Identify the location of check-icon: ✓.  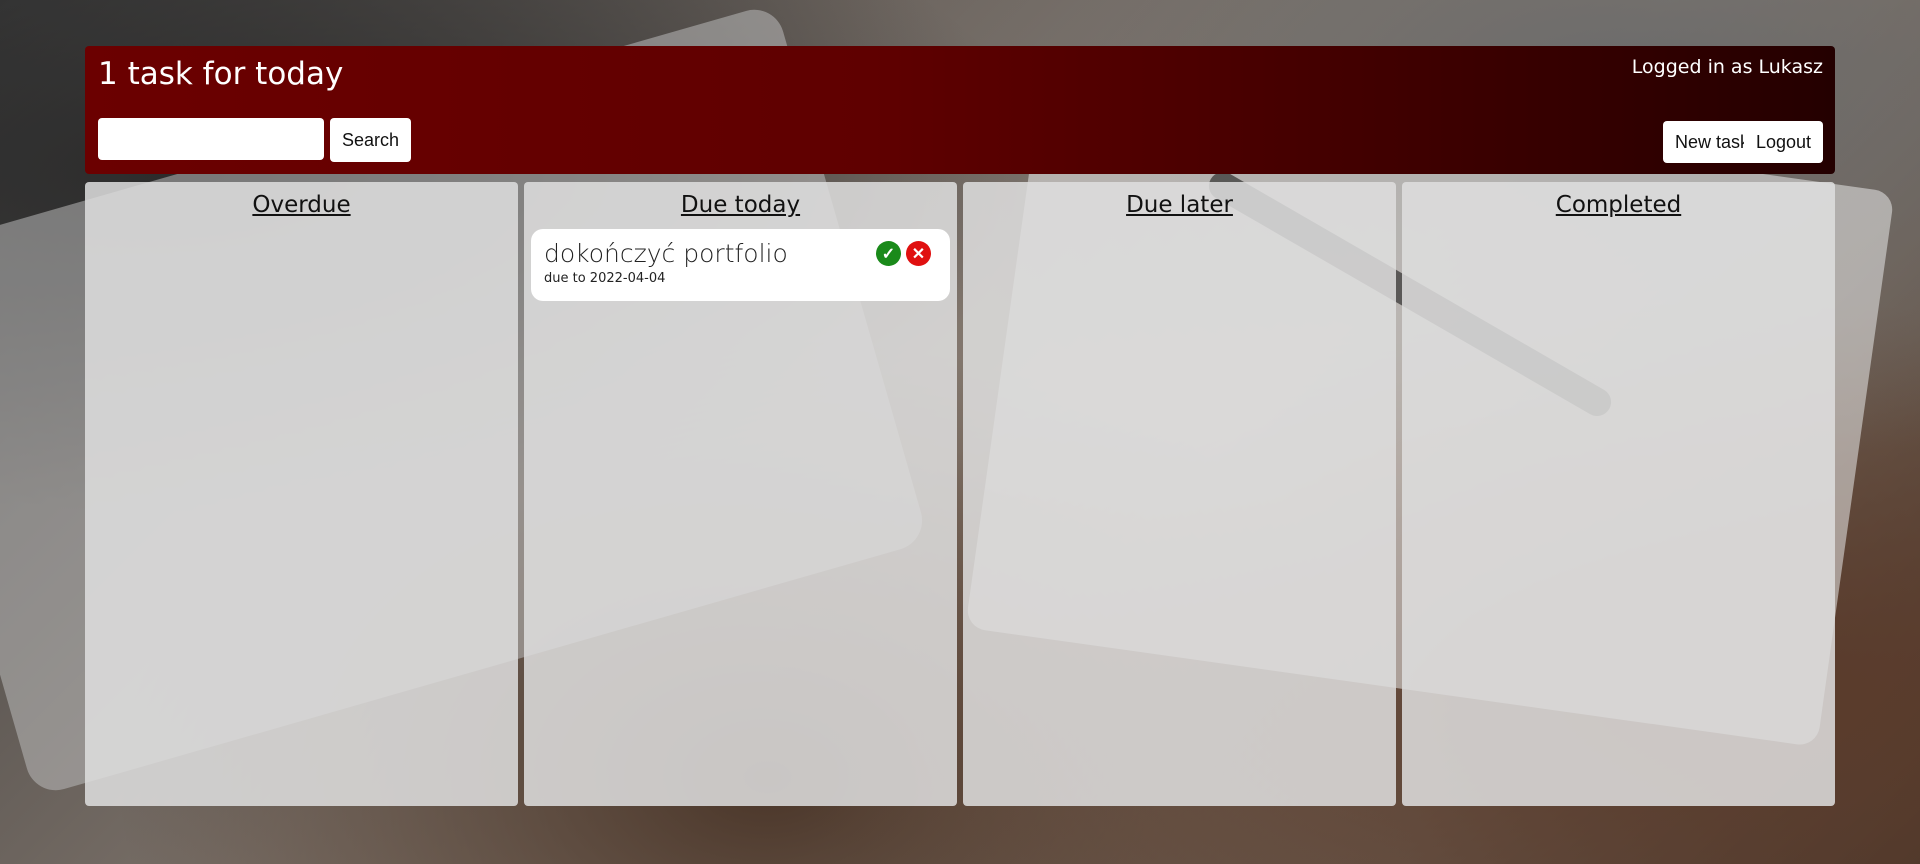
(888, 253).